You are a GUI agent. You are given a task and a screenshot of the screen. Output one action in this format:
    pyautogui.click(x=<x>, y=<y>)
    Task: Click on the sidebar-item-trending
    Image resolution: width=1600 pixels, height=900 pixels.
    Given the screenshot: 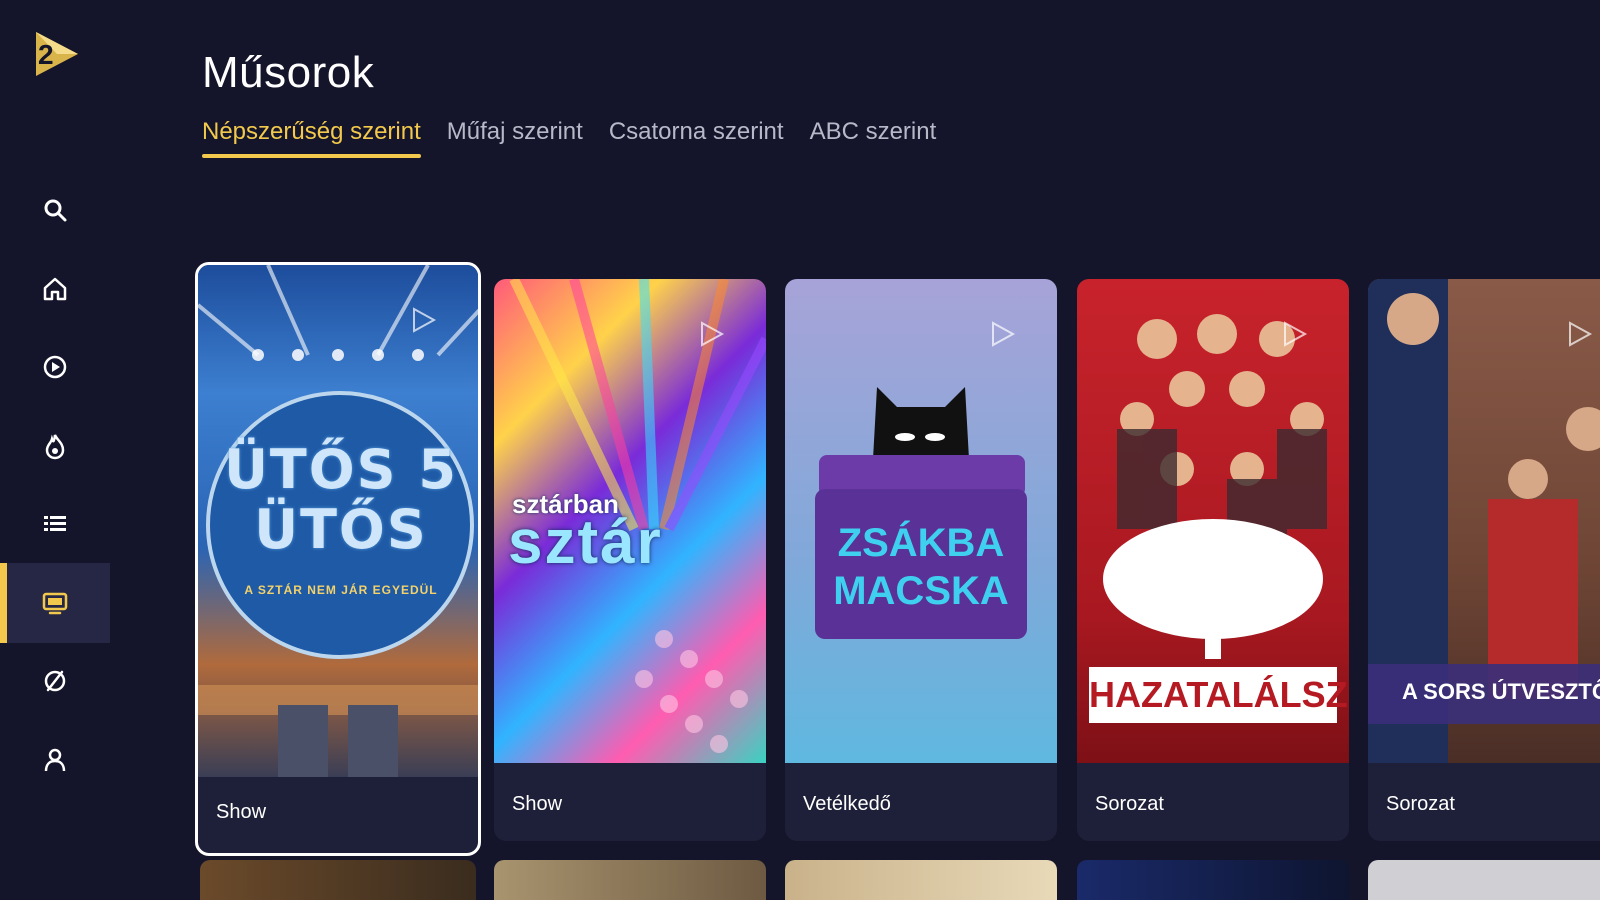 What is the action you would take?
    pyautogui.click(x=55, y=446)
    